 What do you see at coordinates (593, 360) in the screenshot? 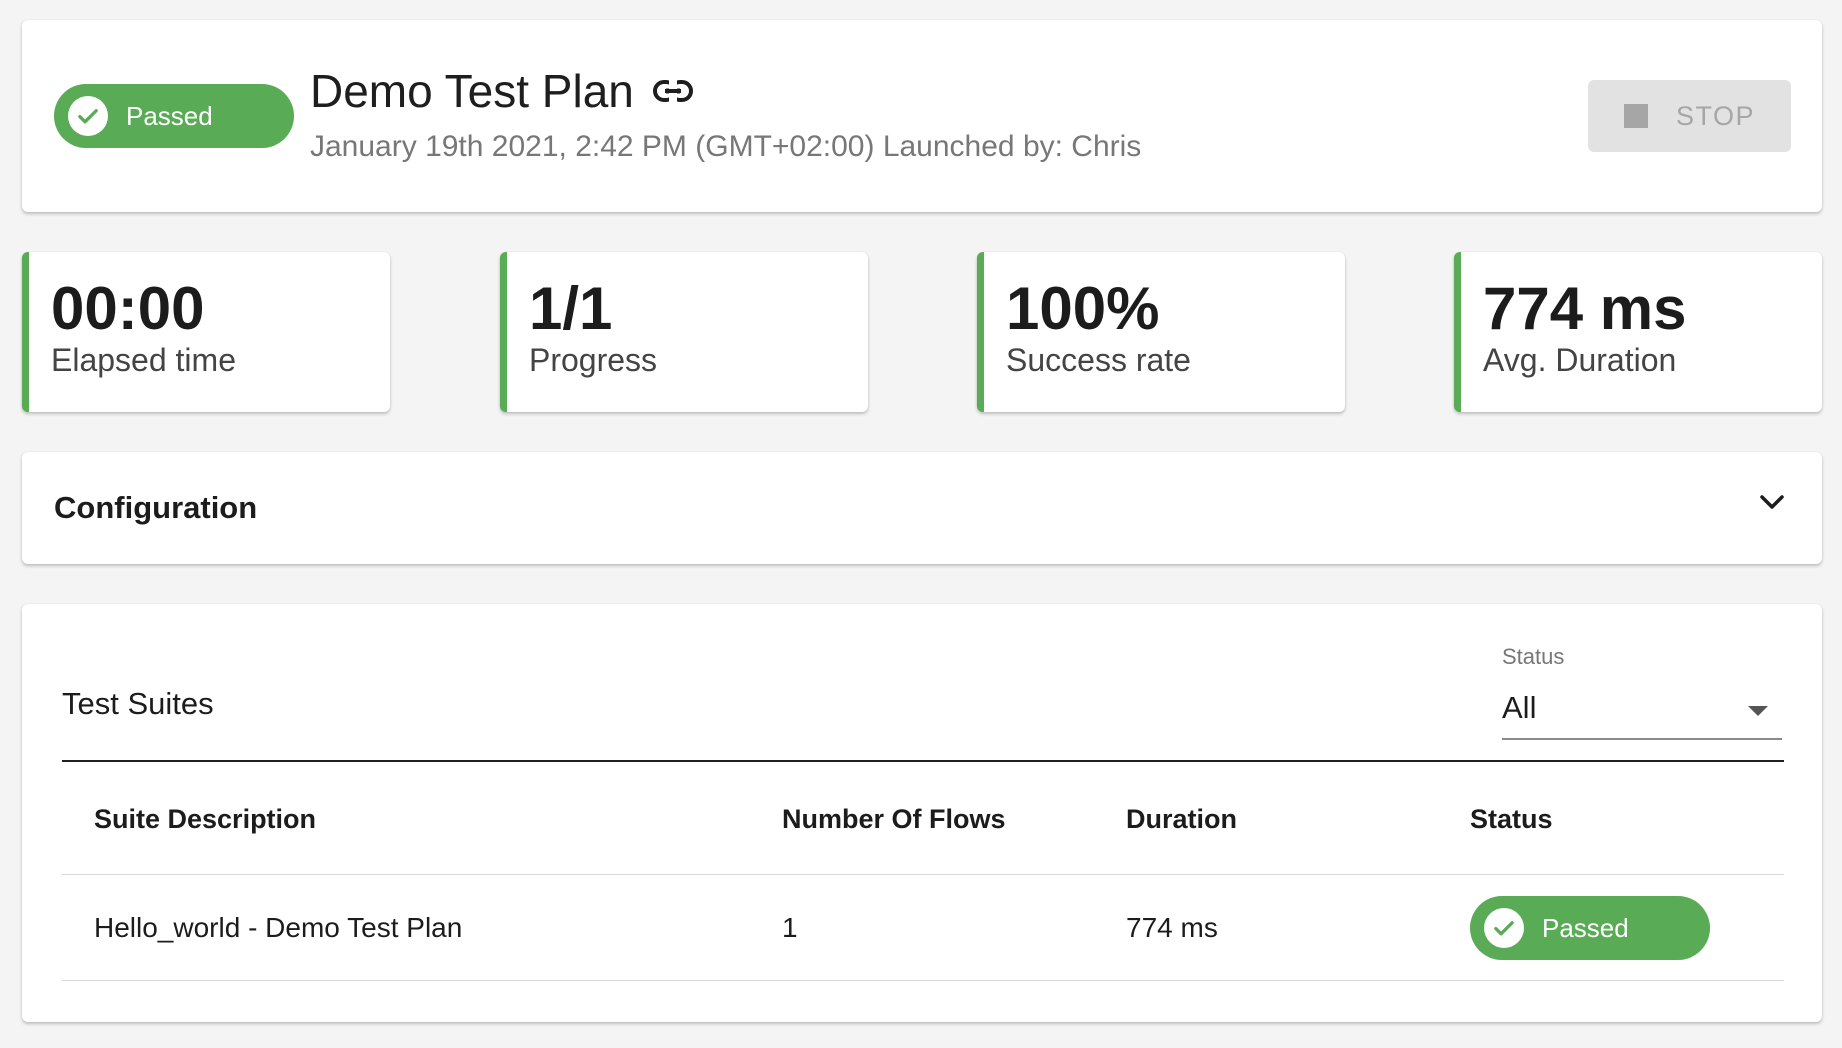
I see `stat-label: Progress` at bounding box center [593, 360].